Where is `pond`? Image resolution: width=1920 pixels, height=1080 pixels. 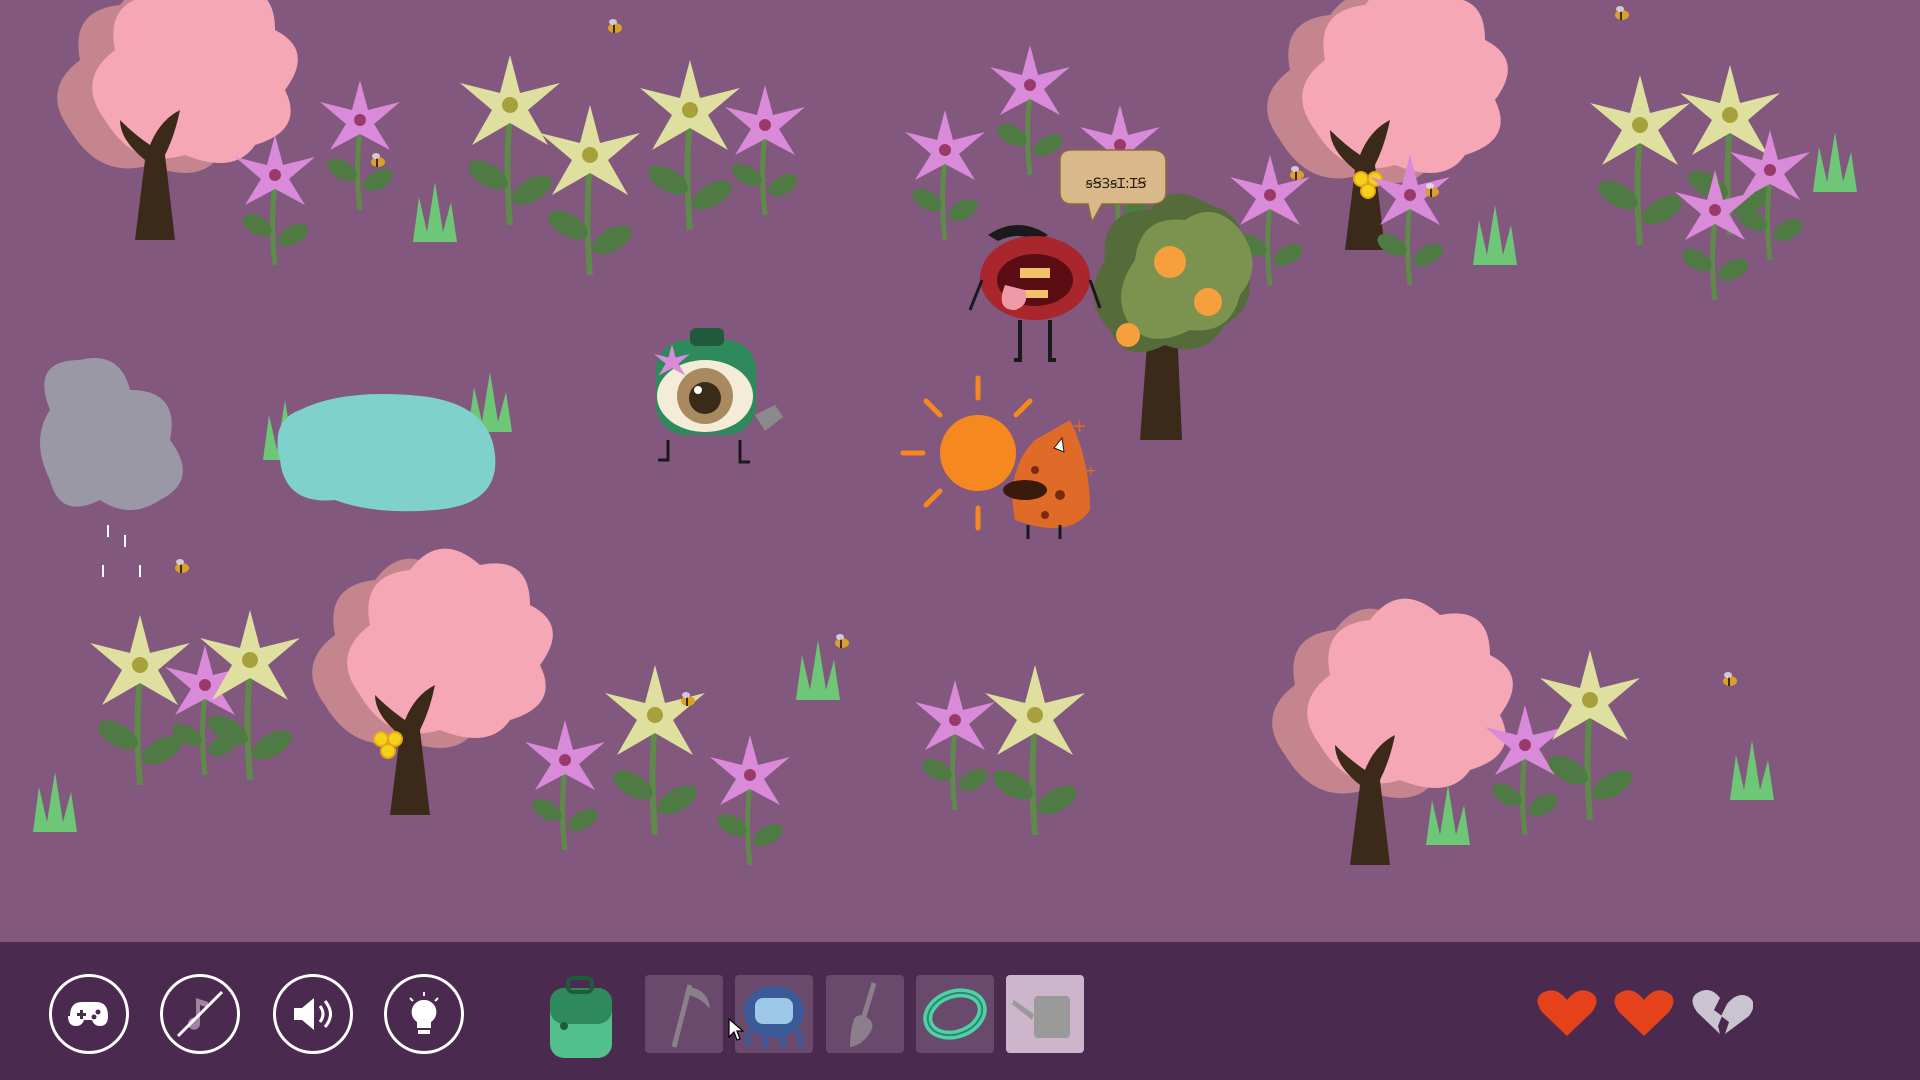
pond is located at coordinates (386, 453).